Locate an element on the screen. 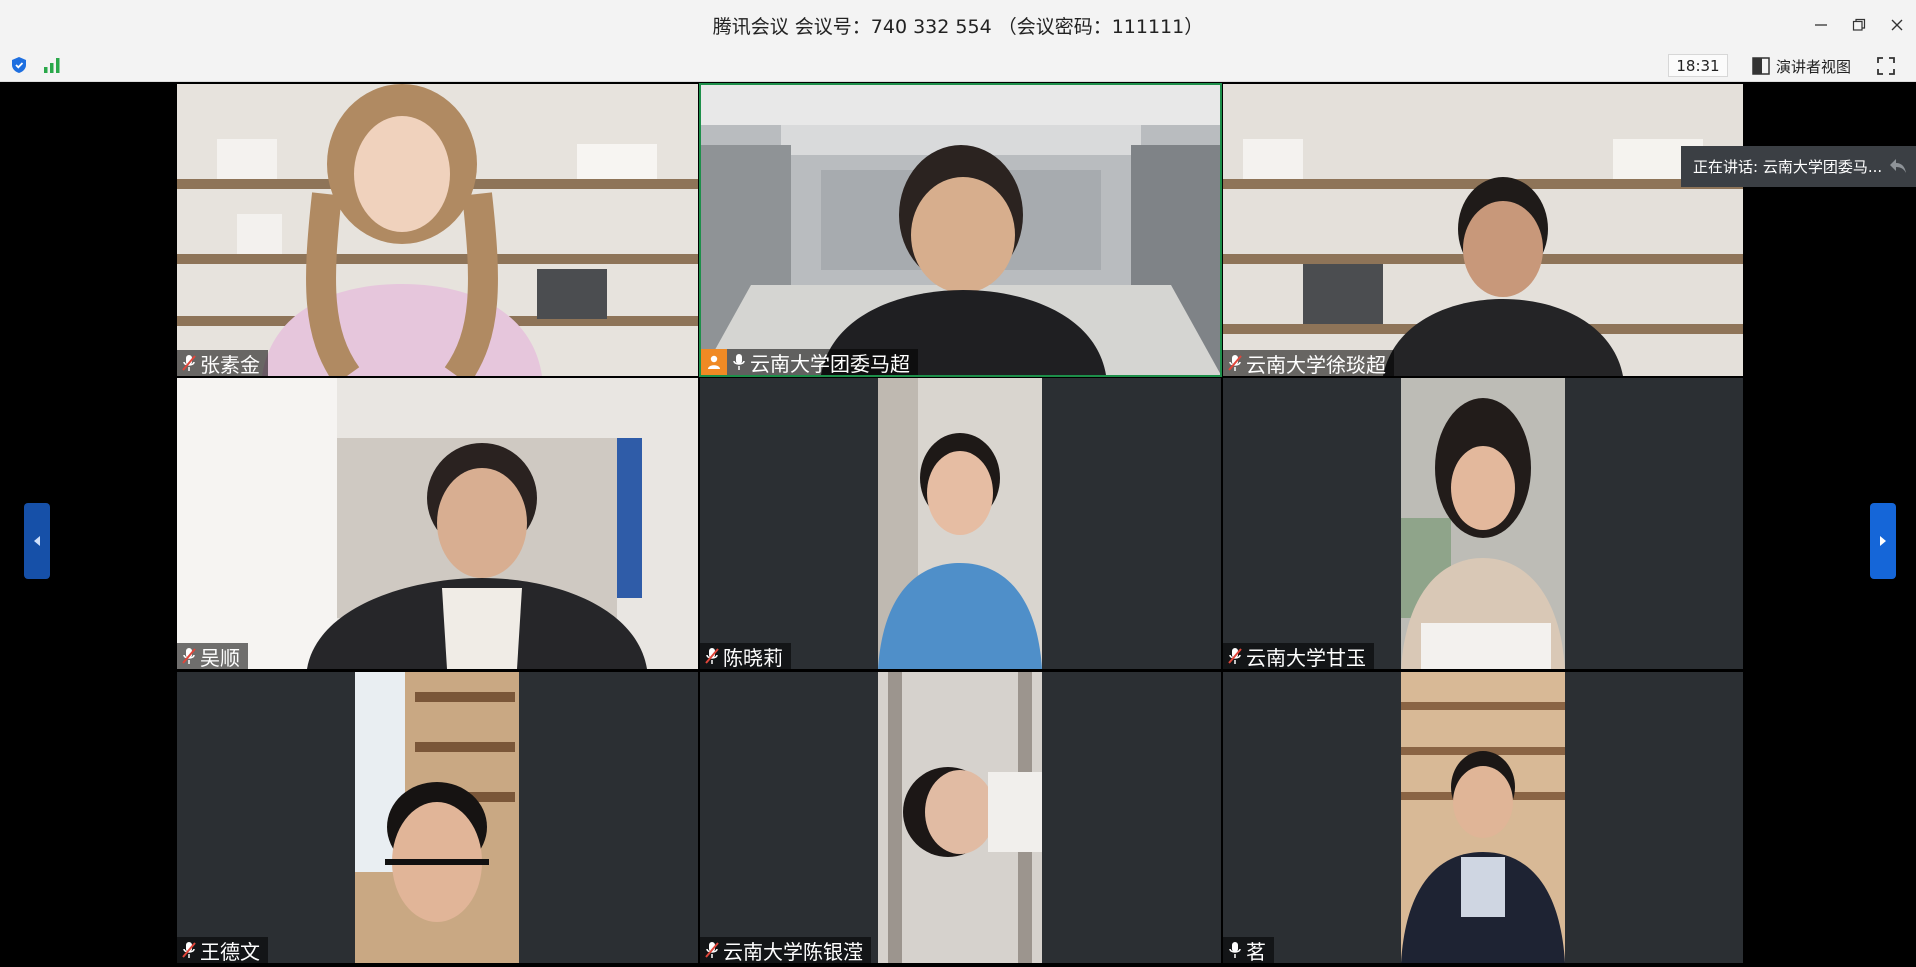 Image resolution: width=1916 pixels, height=967 pixels. participant-name-label: 陈晓莉 is located at coordinates (745, 656).